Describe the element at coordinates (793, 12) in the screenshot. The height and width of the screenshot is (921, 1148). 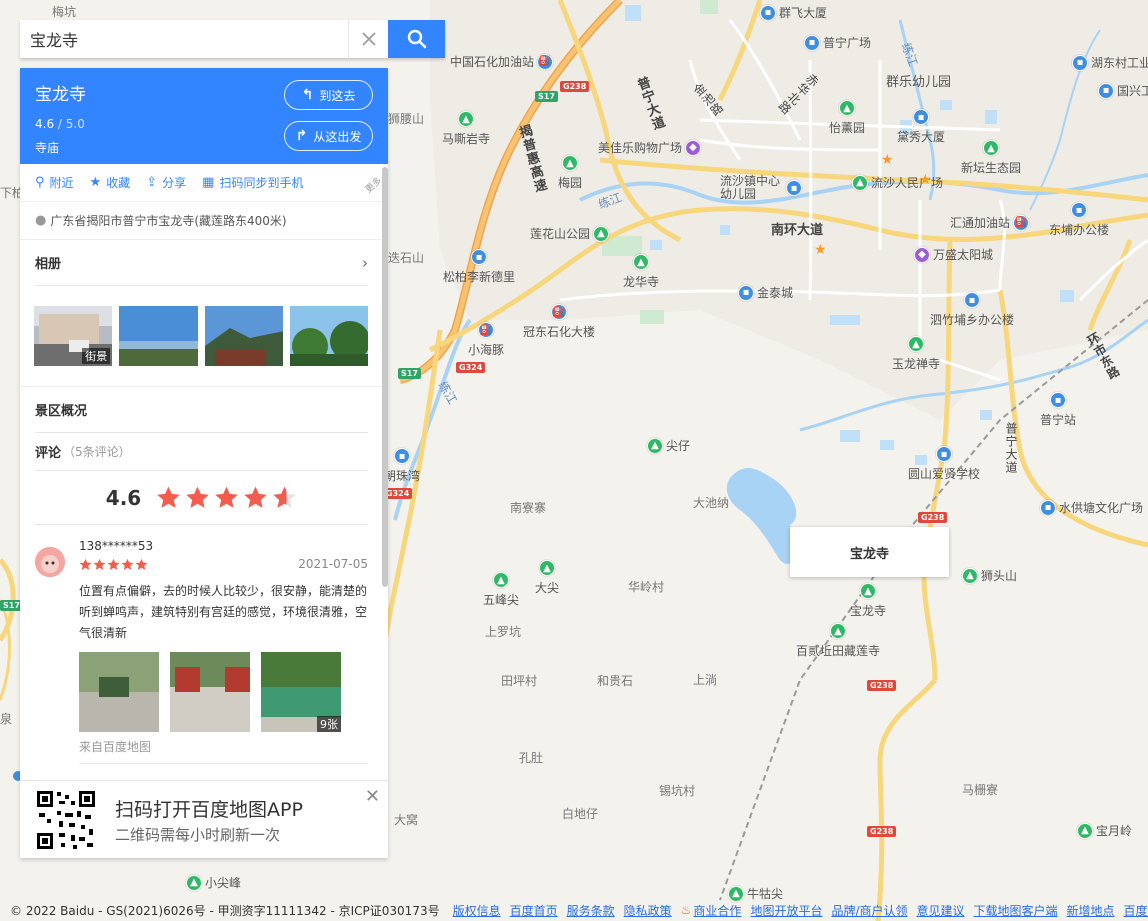
I see `poi-群飞大厦: ▪ 群飞大厦` at that location.